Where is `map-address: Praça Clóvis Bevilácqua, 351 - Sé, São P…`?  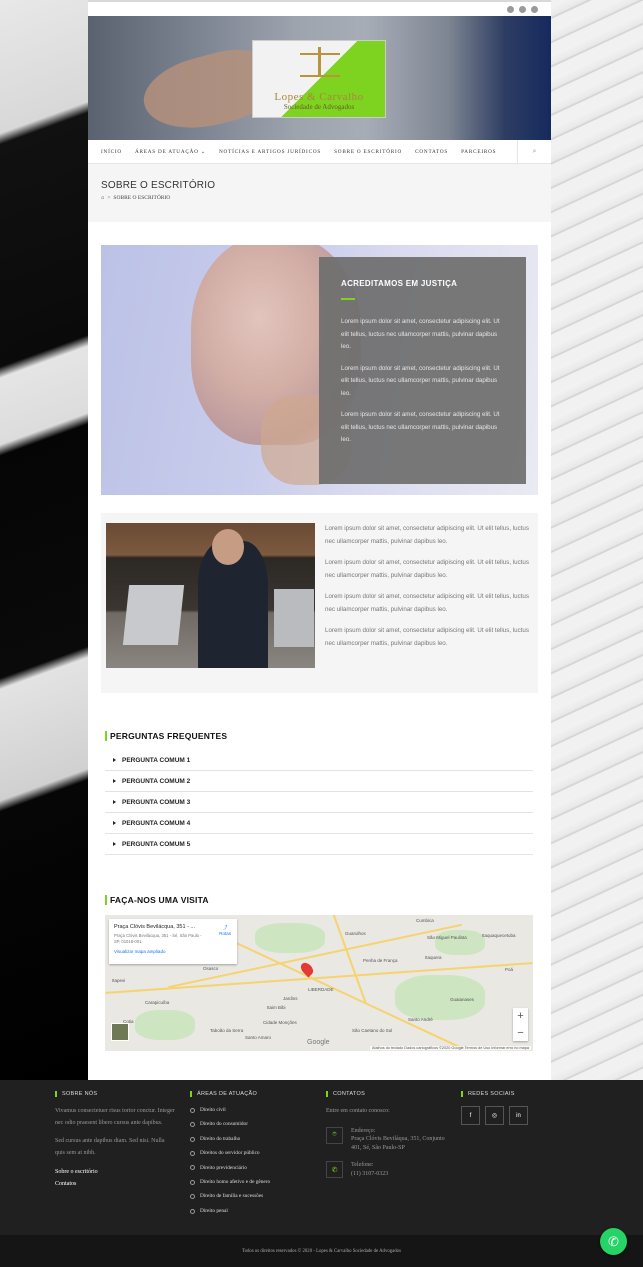
map-address: Praça Clóvis Bevilácqua, 351 - Sé, São P… is located at coordinates (158, 938).